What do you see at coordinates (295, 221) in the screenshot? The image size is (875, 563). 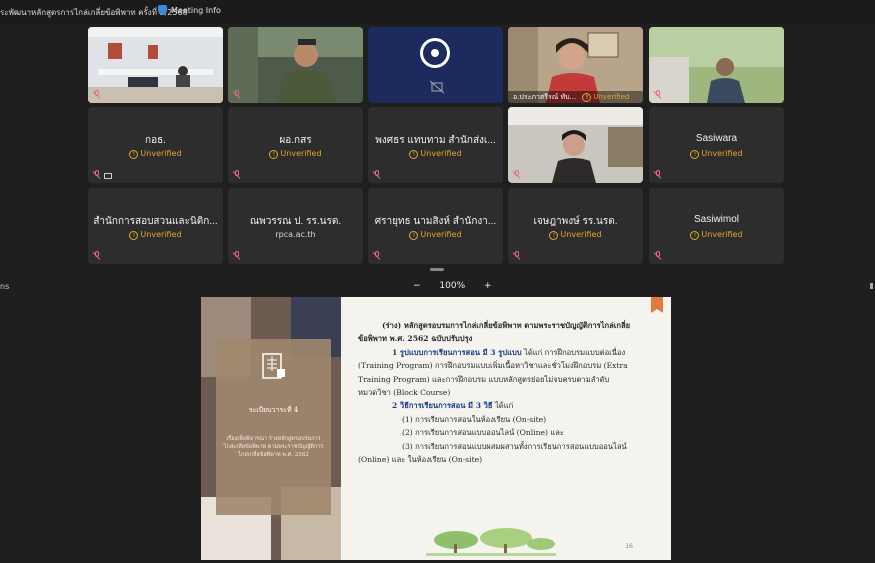 I see `participant-name: ณพวรรณ ป. รร.นรต.` at bounding box center [295, 221].